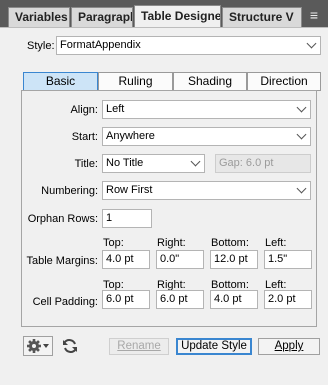 The image size is (328, 385). What do you see at coordinates (153, 163) in the screenshot?
I see `title-select: No Title` at bounding box center [153, 163].